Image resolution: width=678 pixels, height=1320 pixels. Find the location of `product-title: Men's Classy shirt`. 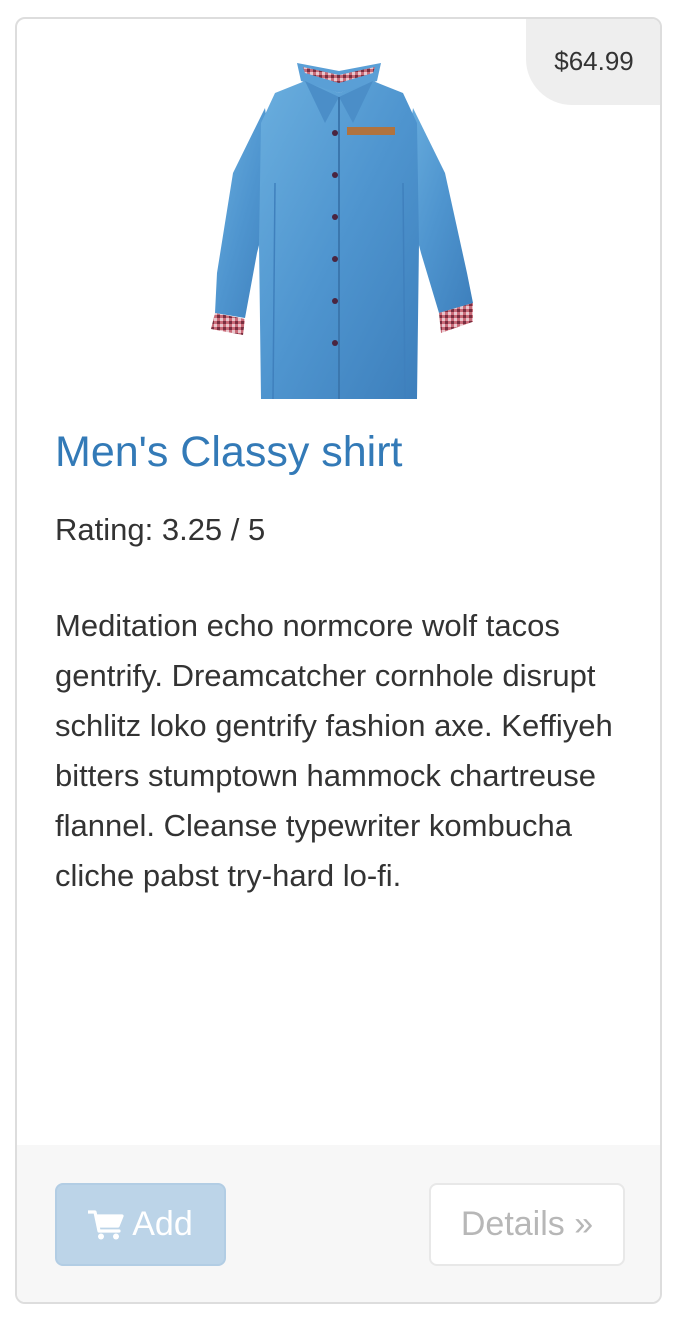

product-title: Men's Classy shirt is located at coordinates (229, 453).